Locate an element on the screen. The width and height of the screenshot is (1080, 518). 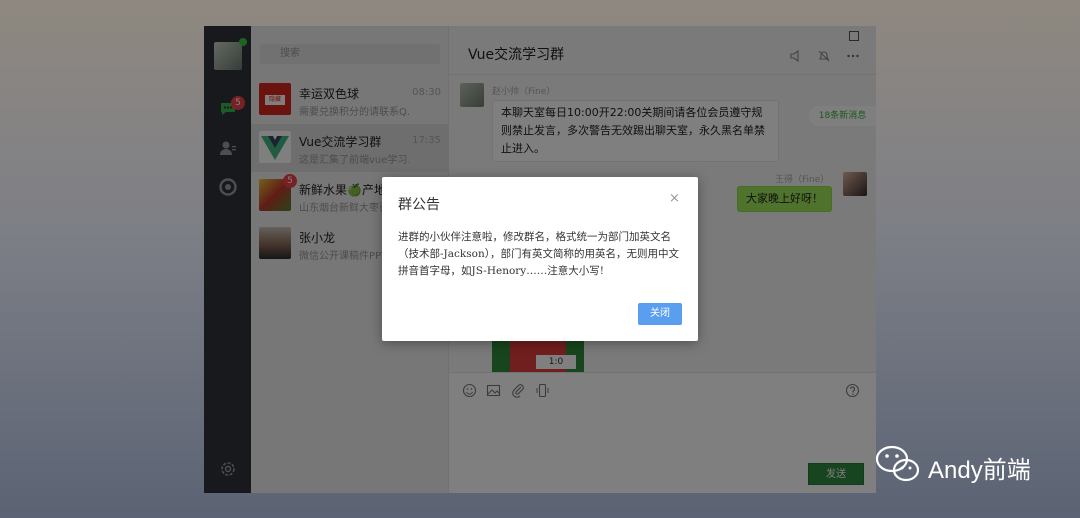
watermark-text: Andy前端 is located at coordinates (979, 470).